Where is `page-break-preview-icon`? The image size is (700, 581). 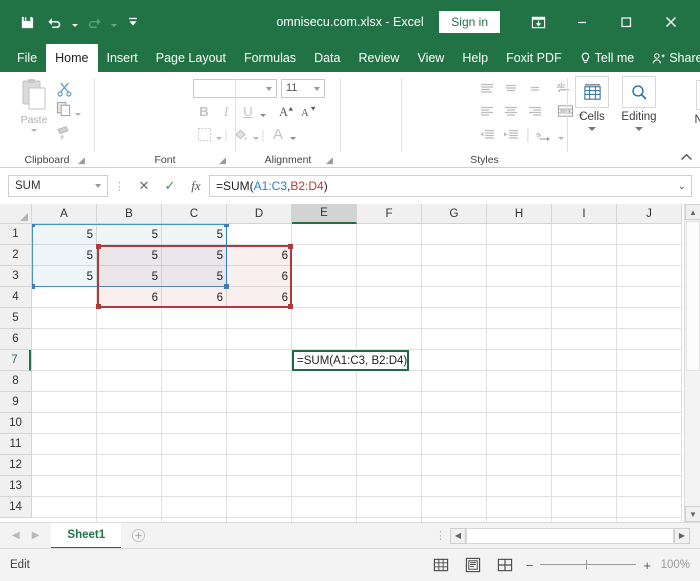 page-break-preview-icon is located at coordinates (505, 565).